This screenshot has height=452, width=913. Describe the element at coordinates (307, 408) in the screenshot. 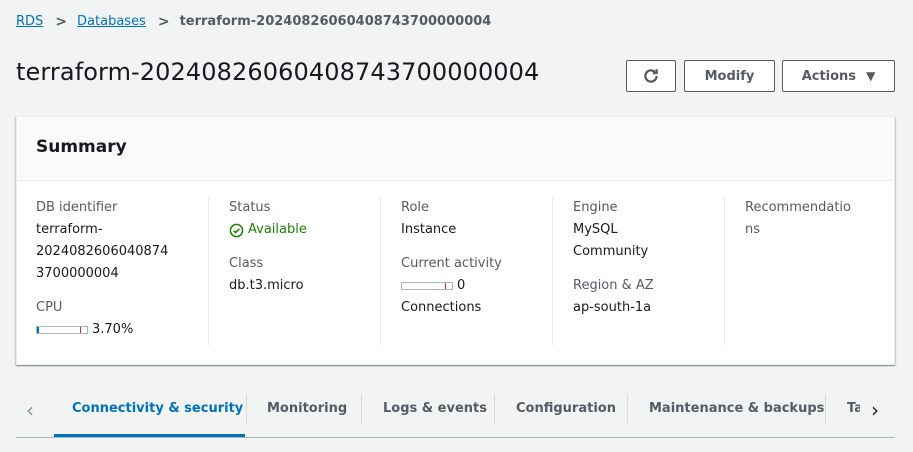

I see `tab-monitoring: Monitoring` at that location.